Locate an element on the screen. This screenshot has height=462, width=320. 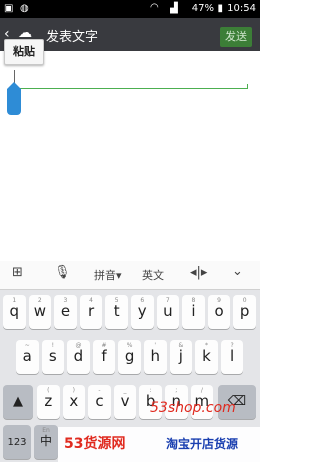
key-u: 7u is located at coordinates (168, 312).